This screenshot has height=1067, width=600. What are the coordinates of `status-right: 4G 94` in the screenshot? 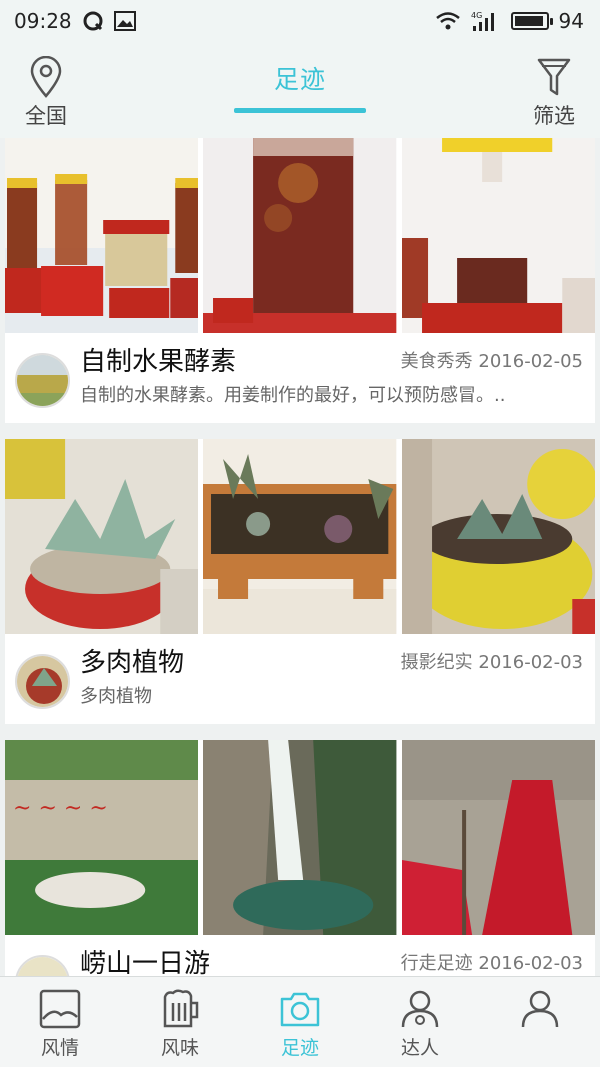 It's located at (509, 21).